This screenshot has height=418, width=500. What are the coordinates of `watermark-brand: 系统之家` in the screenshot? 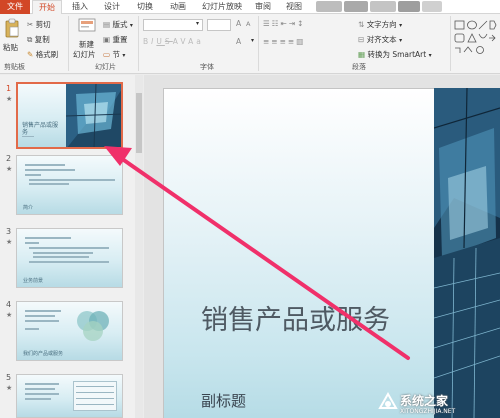 It's located at (424, 401).